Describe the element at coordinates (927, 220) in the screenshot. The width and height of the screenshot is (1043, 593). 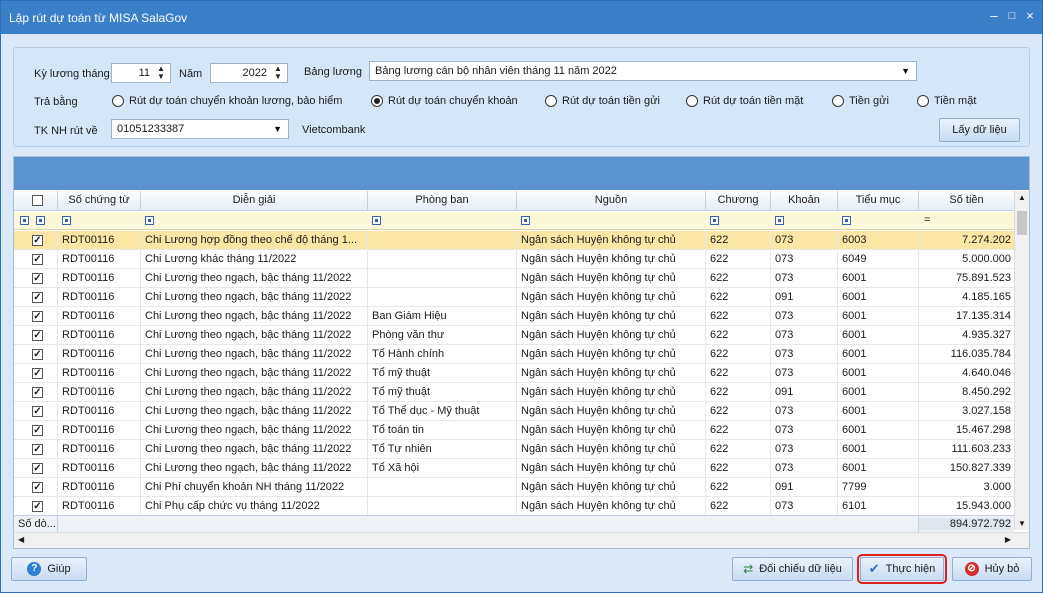
I see `filter-equal-icon: =` at that location.